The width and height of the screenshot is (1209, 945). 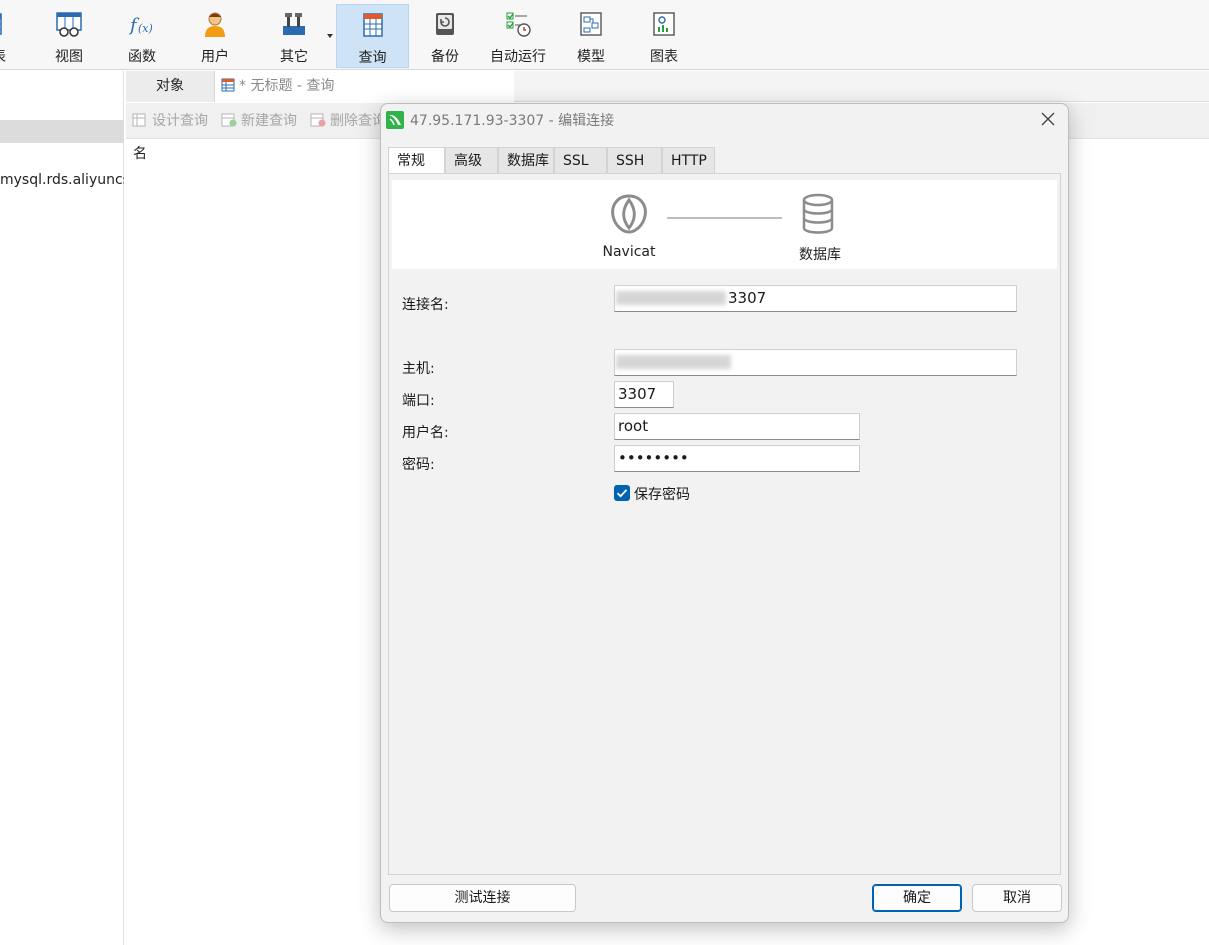 What do you see at coordinates (425, 433) in the screenshot?
I see `username-label: 用户名:` at bounding box center [425, 433].